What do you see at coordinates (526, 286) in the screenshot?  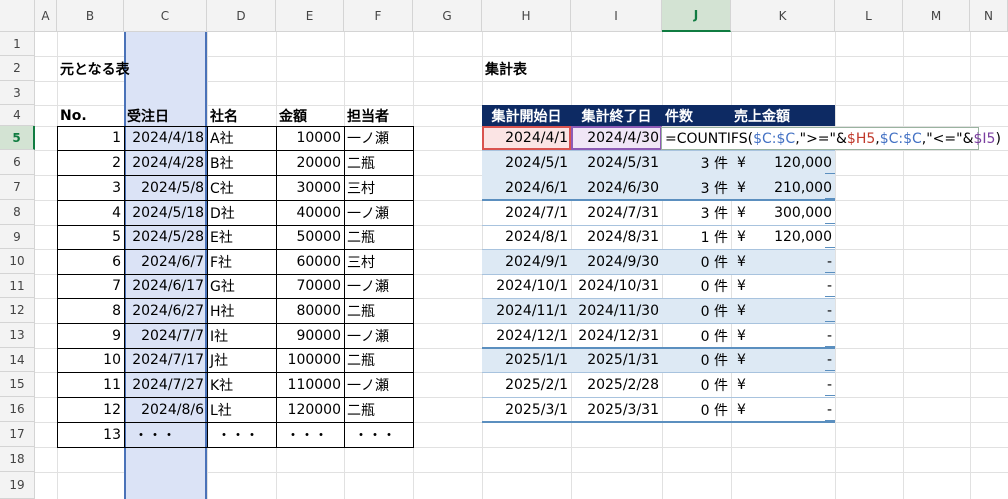 I see `right-start-date-r7: 2024/10/1` at bounding box center [526, 286].